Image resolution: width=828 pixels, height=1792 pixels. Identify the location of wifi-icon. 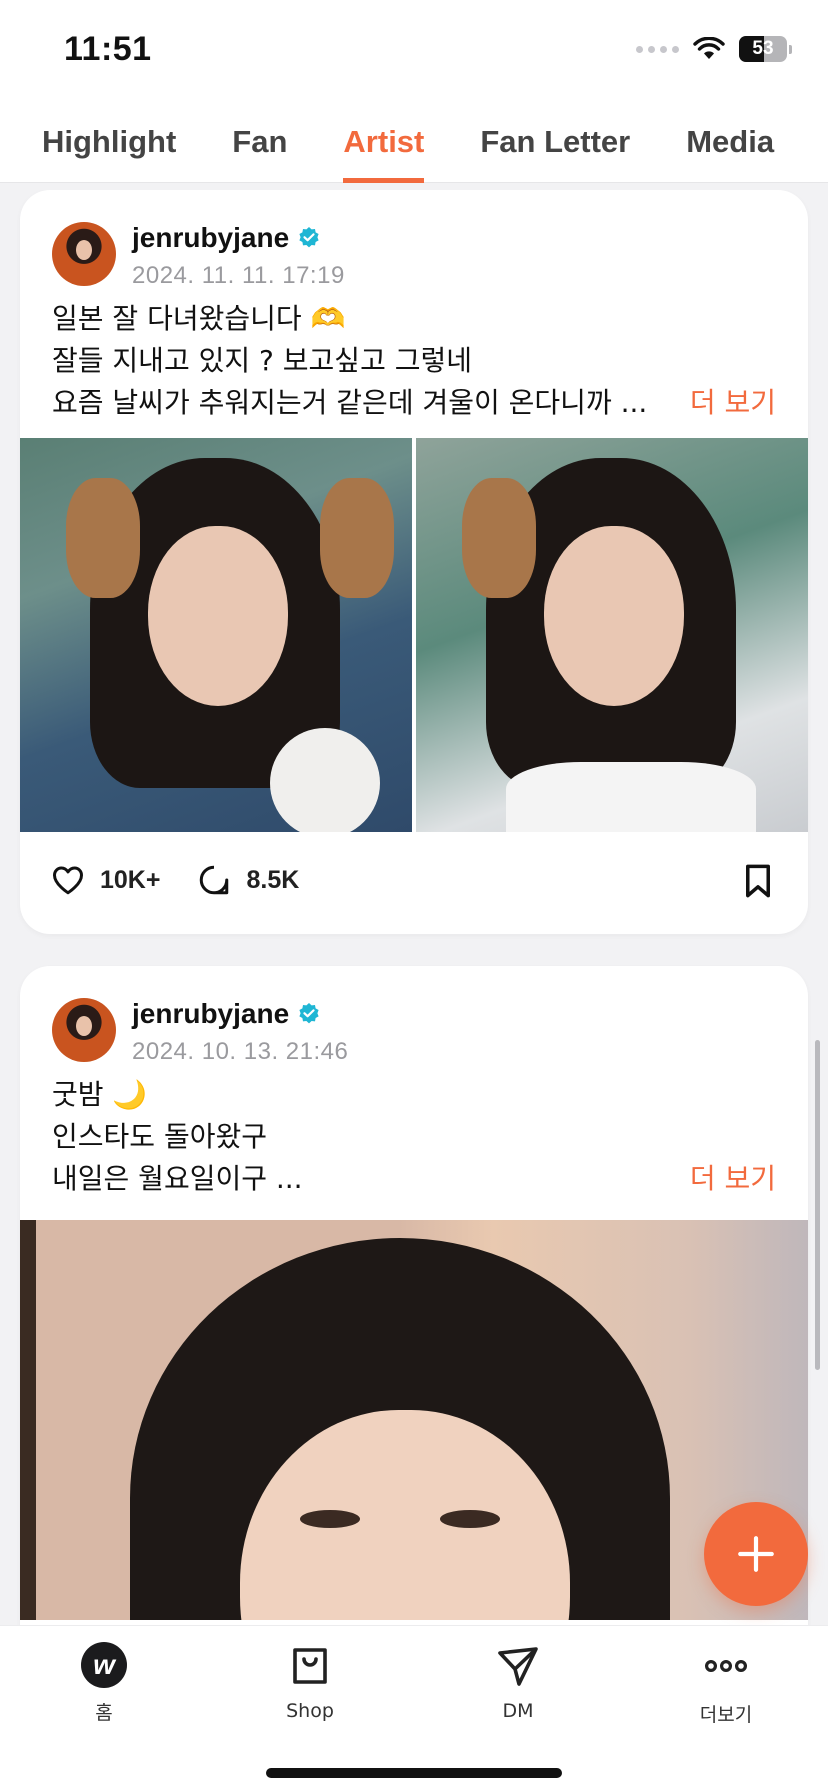
(709, 48).